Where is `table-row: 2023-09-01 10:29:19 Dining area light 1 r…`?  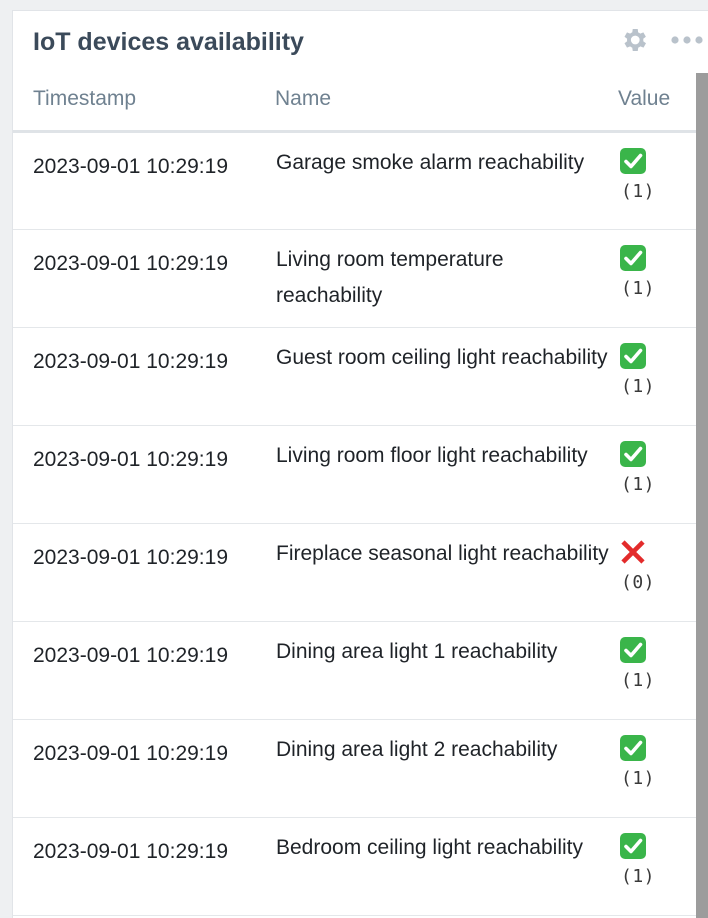 table-row: 2023-09-01 10:29:19 Dining area light 1 r… is located at coordinates (355, 671).